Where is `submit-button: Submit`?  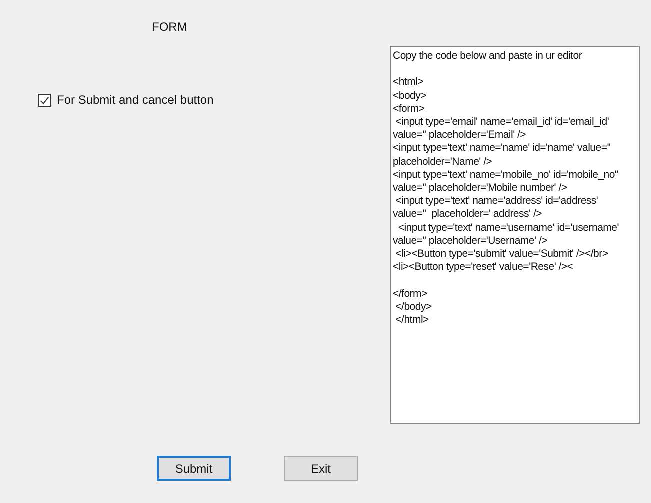 submit-button: Submit is located at coordinates (194, 468).